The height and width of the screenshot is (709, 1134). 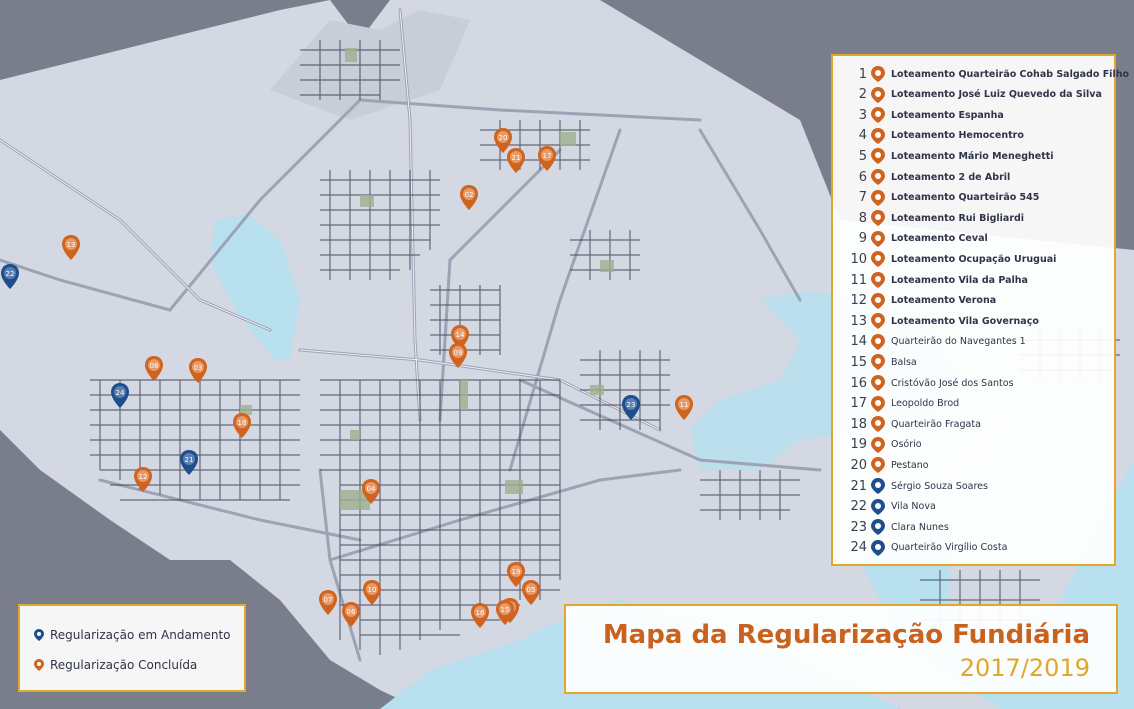 I want to click on legend-item: 13 Loteamento Vila Governaço, so click(x=936, y=321).